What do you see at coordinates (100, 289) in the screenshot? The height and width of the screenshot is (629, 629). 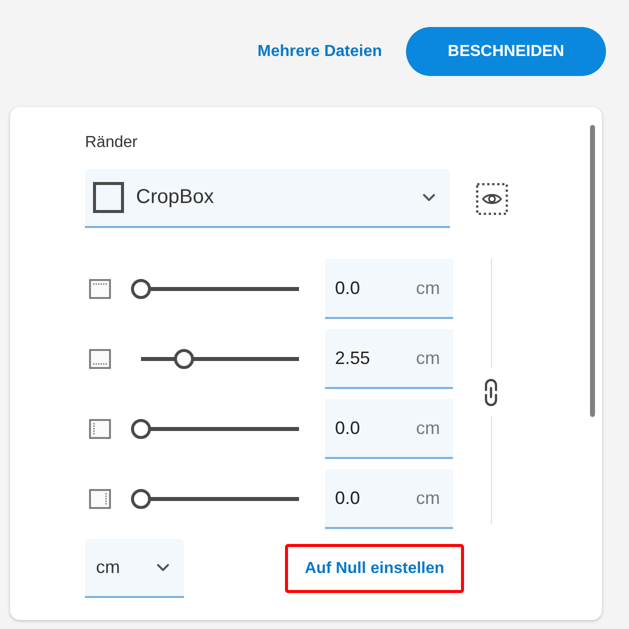 I see `top-edge-icon` at bounding box center [100, 289].